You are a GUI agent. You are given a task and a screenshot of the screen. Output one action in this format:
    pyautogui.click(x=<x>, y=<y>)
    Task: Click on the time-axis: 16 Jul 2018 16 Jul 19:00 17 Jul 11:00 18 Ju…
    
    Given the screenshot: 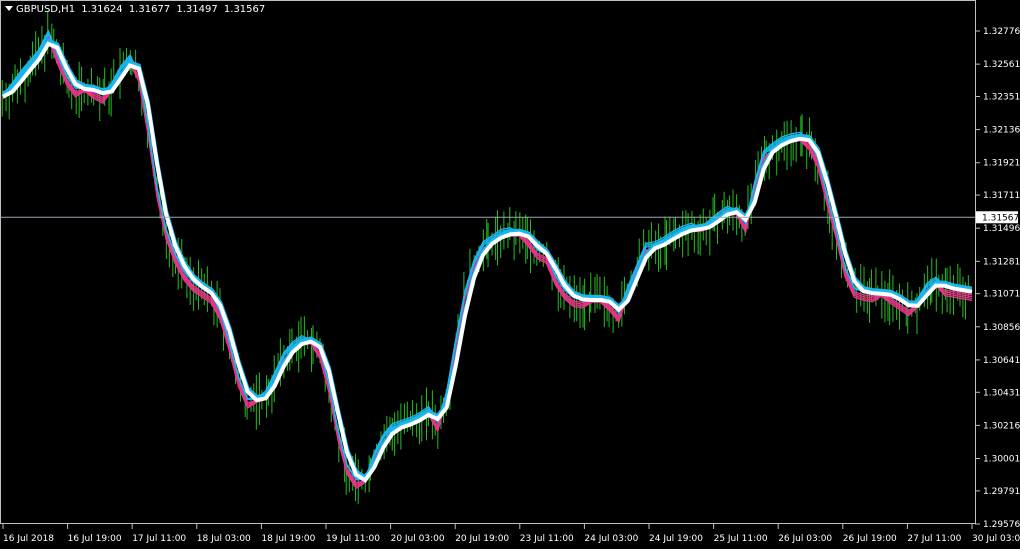 What is the action you would take?
    pyautogui.click(x=511, y=534)
    